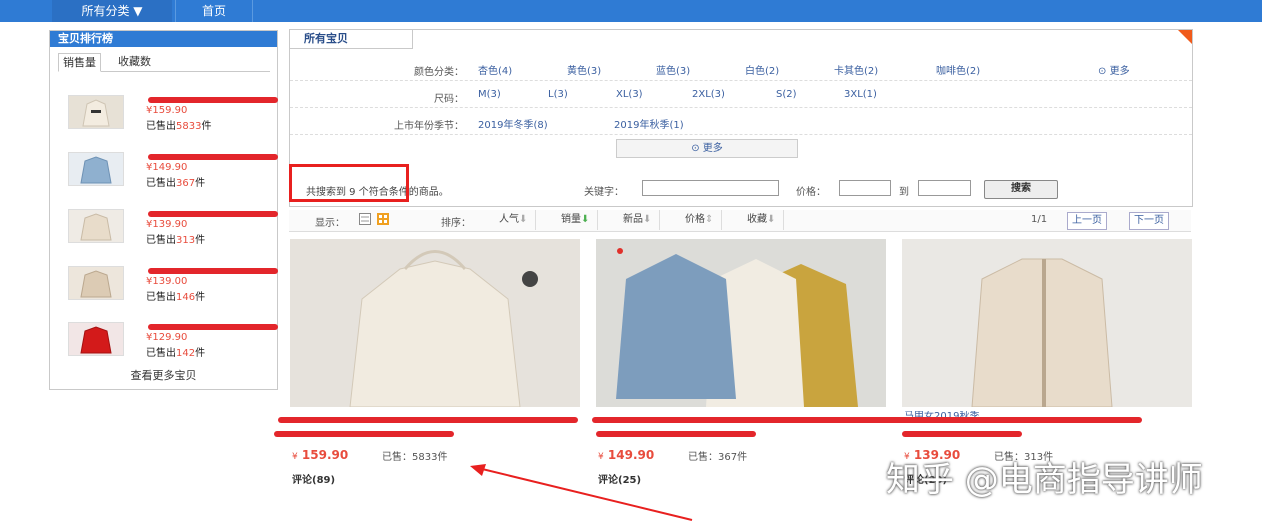 The image size is (1262, 524). What do you see at coordinates (449, 99) in the screenshot?
I see `size-label: 尺码：` at bounding box center [449, 99].